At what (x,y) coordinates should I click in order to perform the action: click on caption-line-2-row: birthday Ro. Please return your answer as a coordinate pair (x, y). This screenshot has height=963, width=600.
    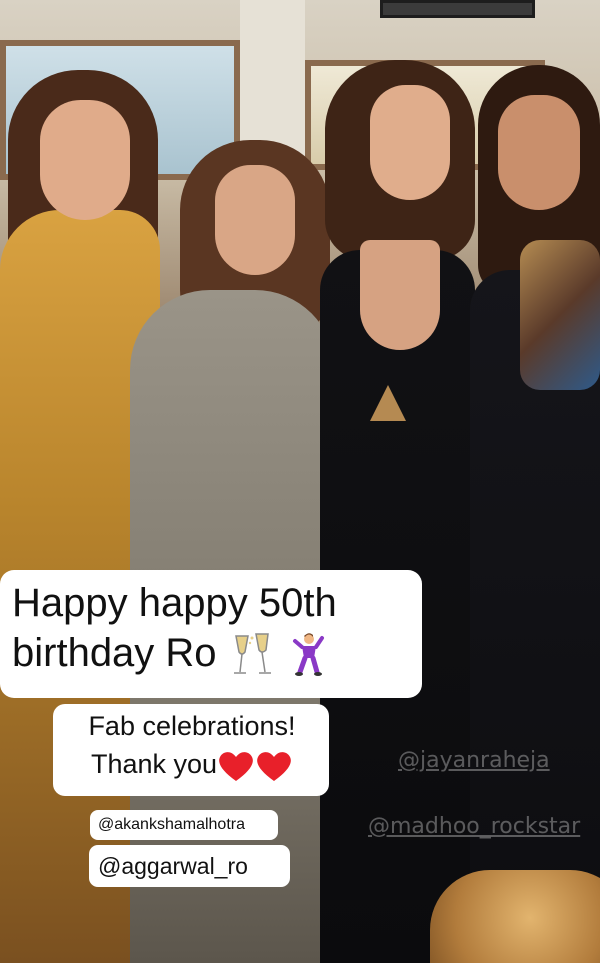
    Looking at the image, I should click on (212, 653).